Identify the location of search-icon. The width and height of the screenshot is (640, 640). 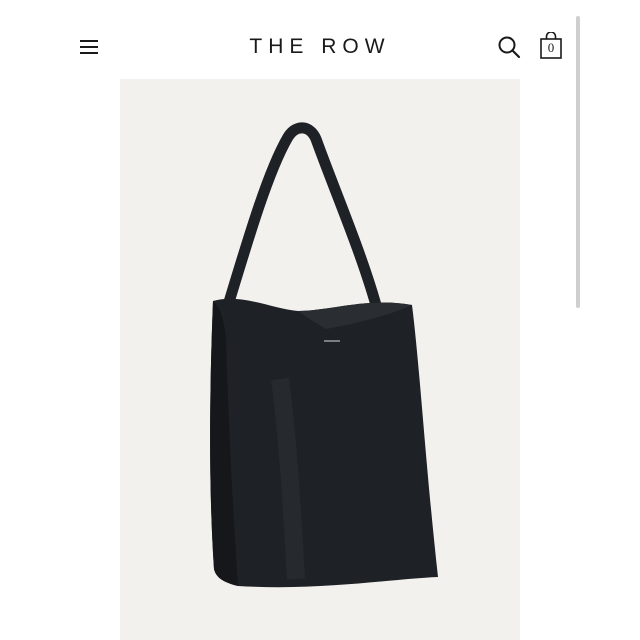
(509, 47).